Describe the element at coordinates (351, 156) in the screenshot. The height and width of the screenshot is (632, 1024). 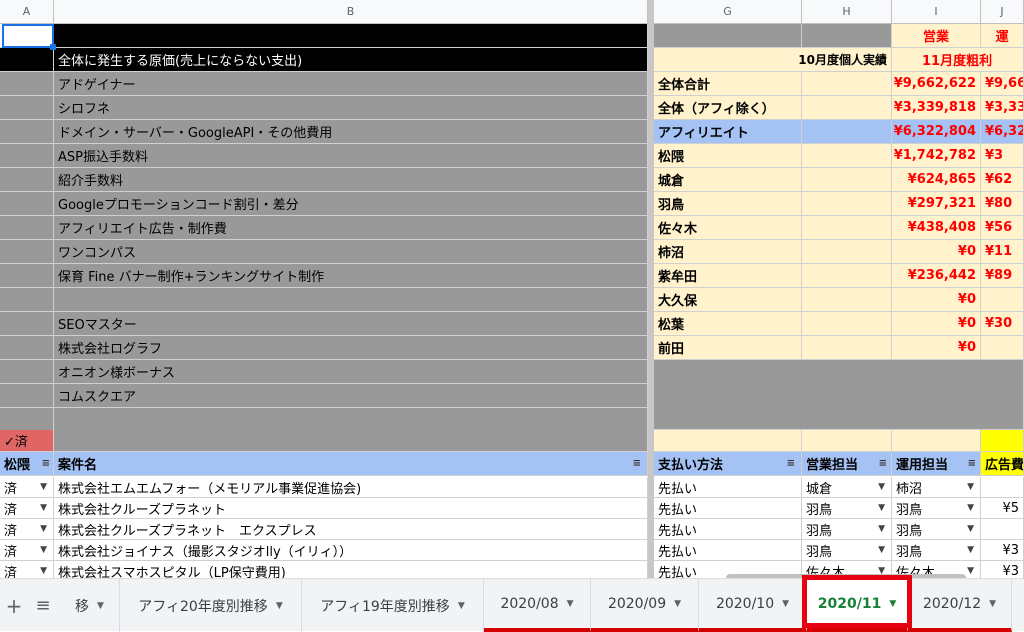
I see `cost-item-cell: ASP振込手数料` at that location.